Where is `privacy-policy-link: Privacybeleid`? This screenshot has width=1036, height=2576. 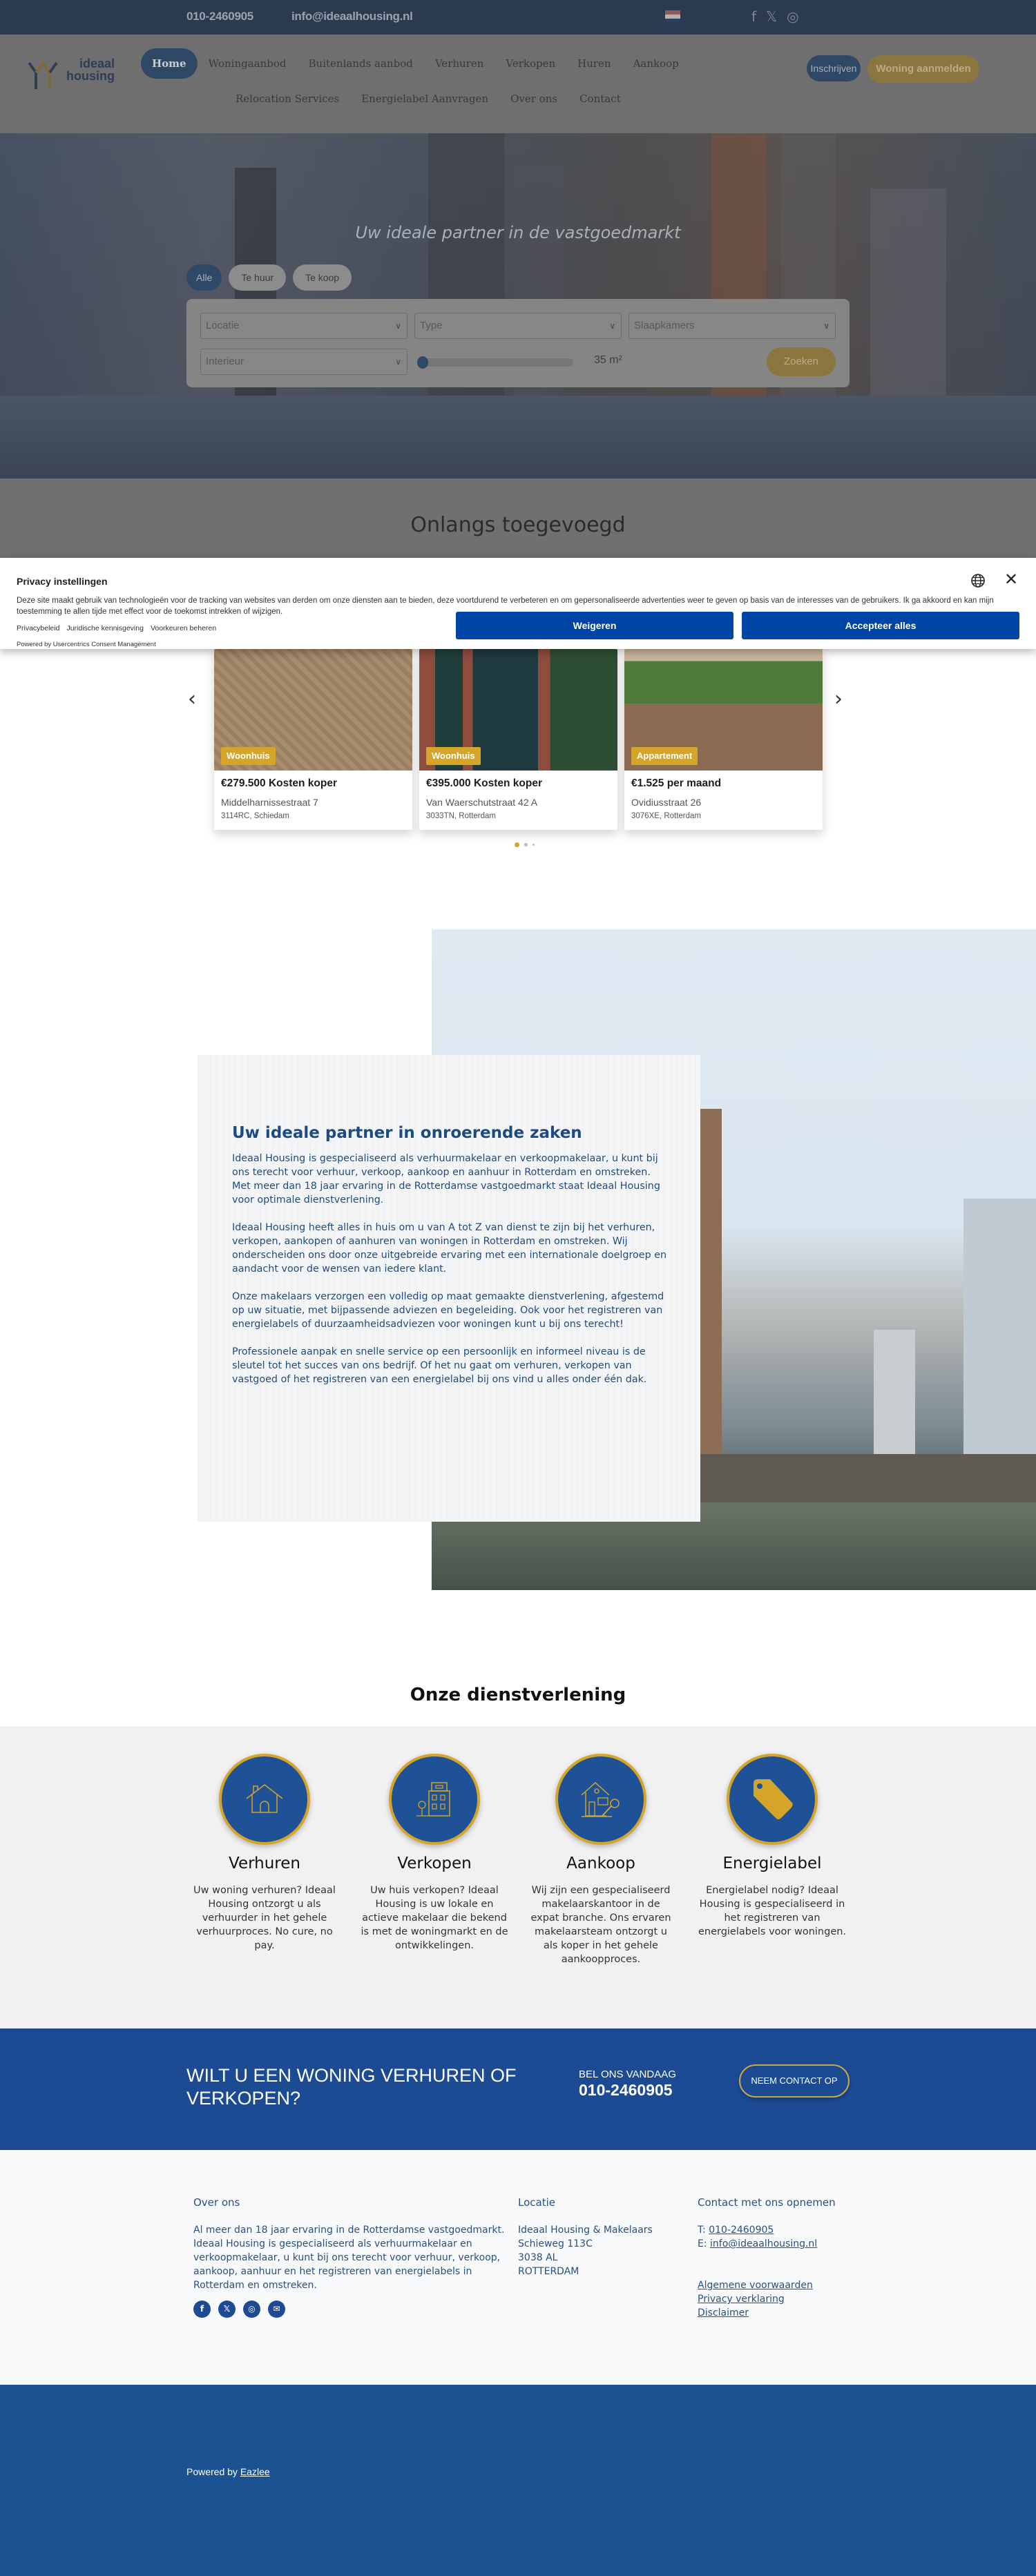 privacy-policy-link: Privacybeleid is located at coordinates (38, 628).